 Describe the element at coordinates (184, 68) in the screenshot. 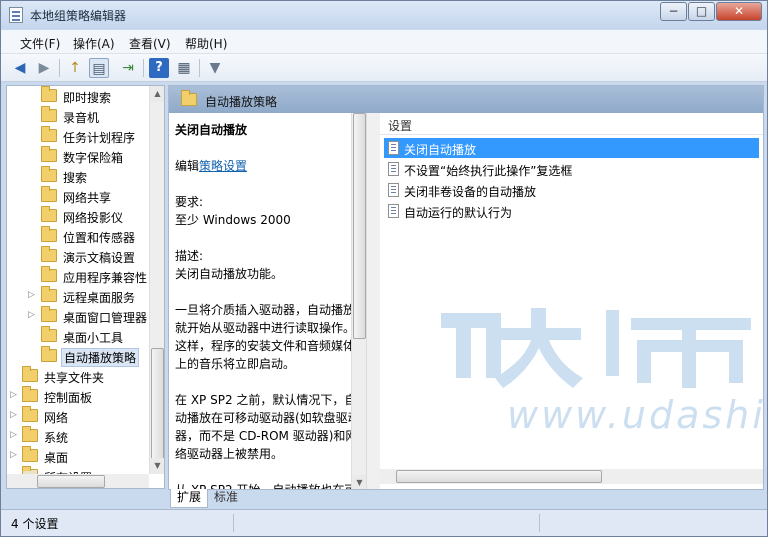

I see `properties-icon: ▦` at that location.